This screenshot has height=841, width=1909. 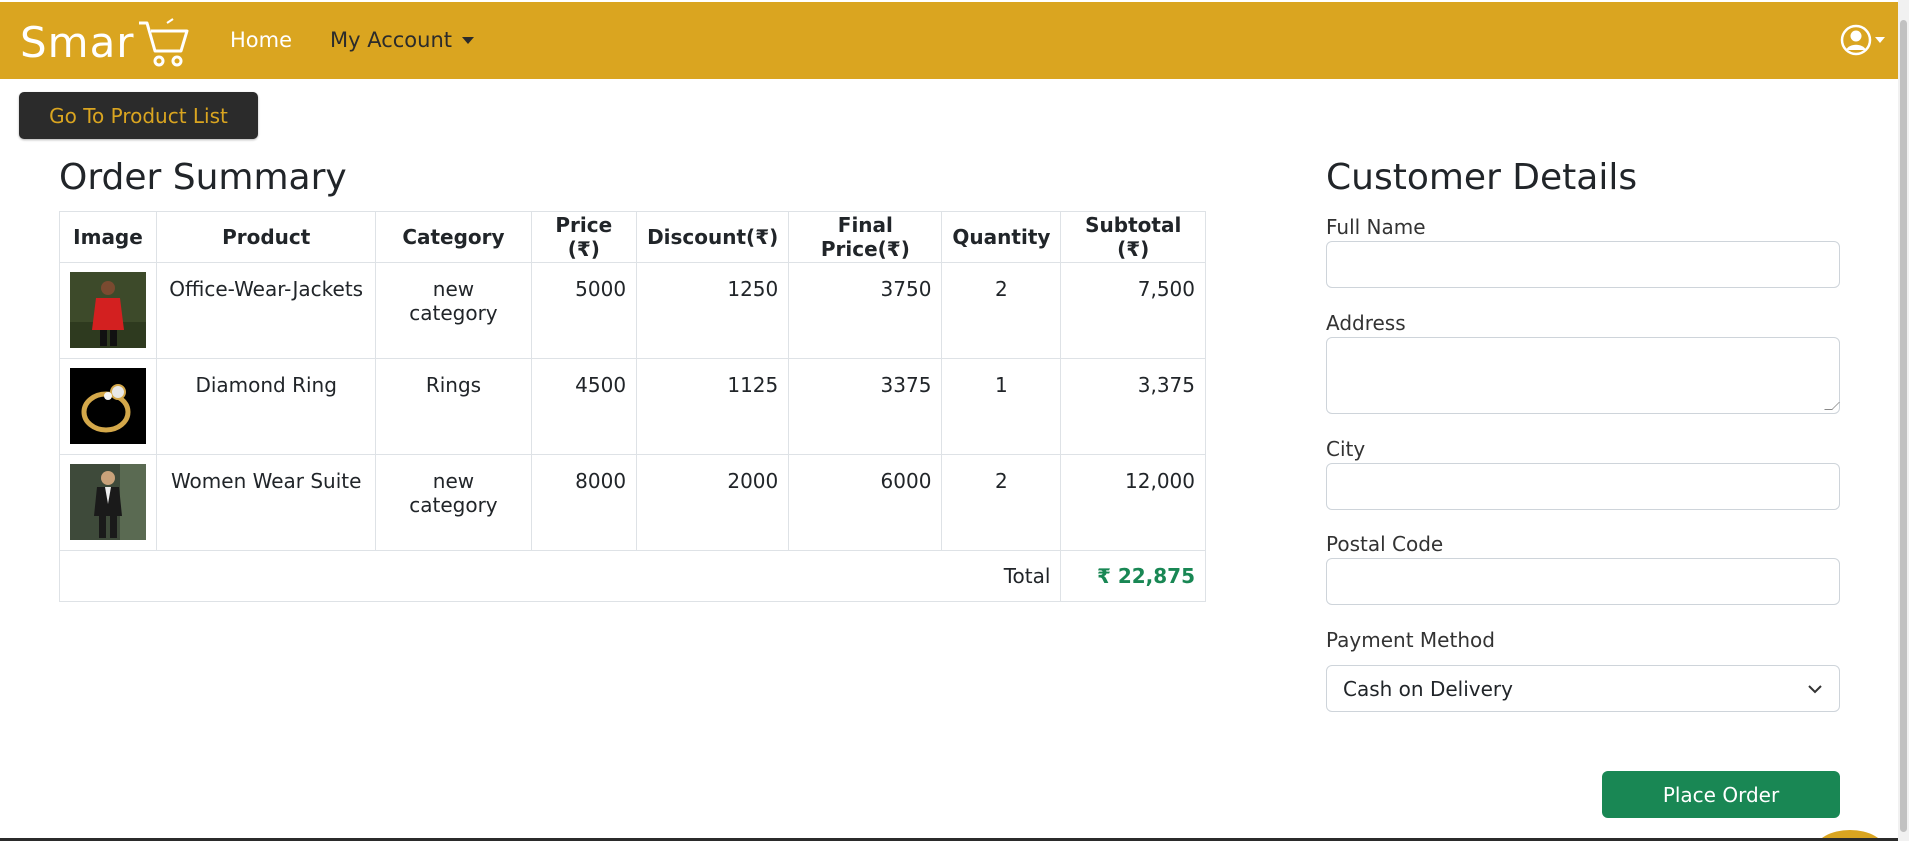 What do you see at coordinates (266, 310) in the screenshot?
I see `product-name-cell: Office-Wear-Jackets` at bounding box center [266, 310].